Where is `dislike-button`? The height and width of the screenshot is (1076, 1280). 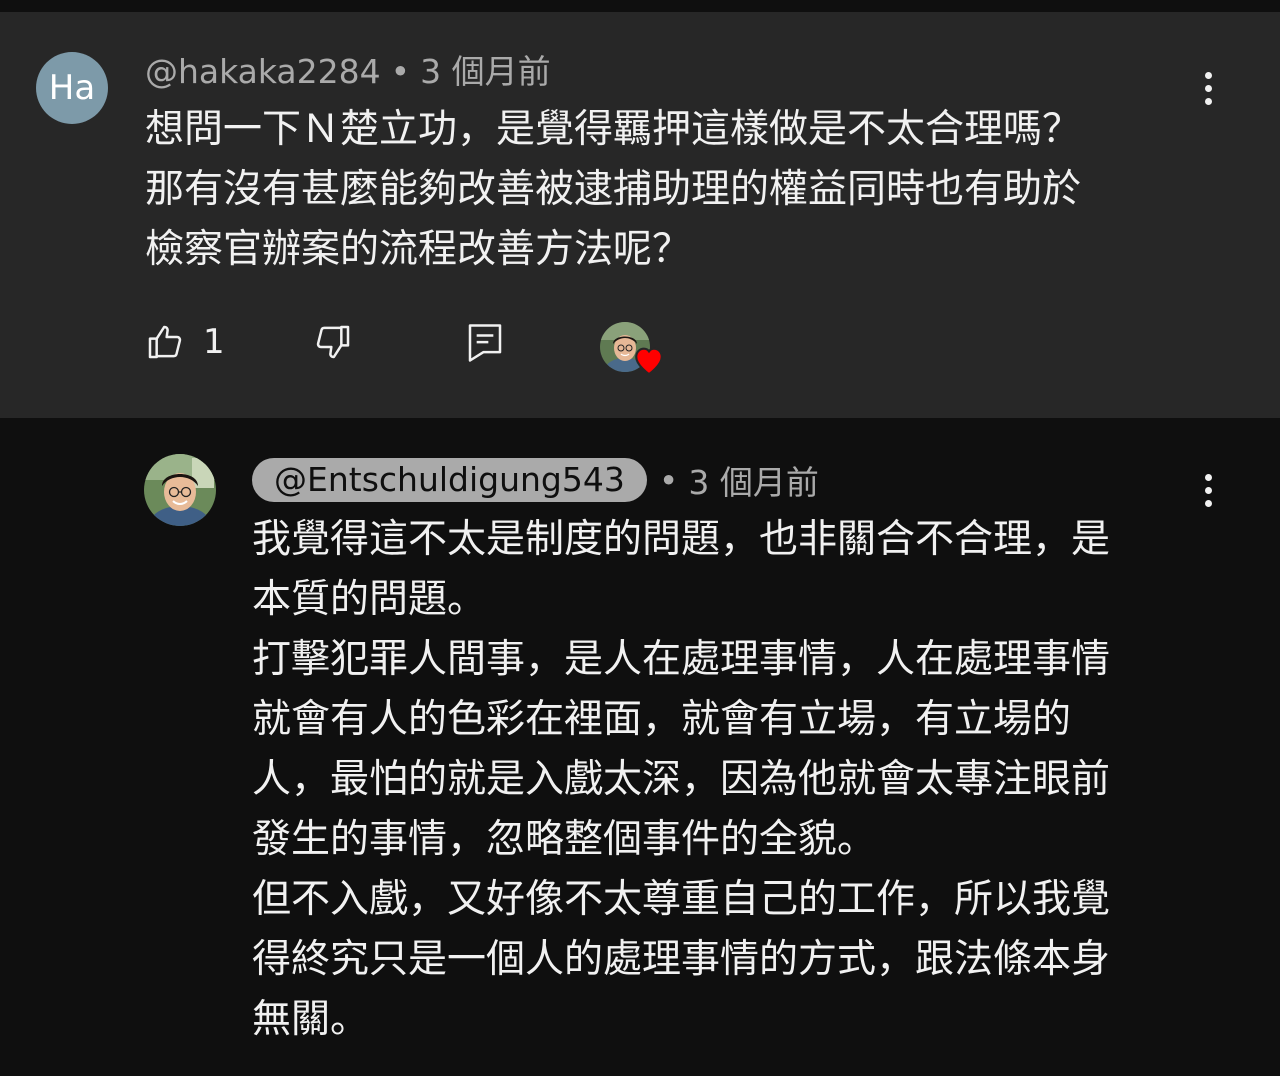
dislike-button is located at coordinates (333, 342).